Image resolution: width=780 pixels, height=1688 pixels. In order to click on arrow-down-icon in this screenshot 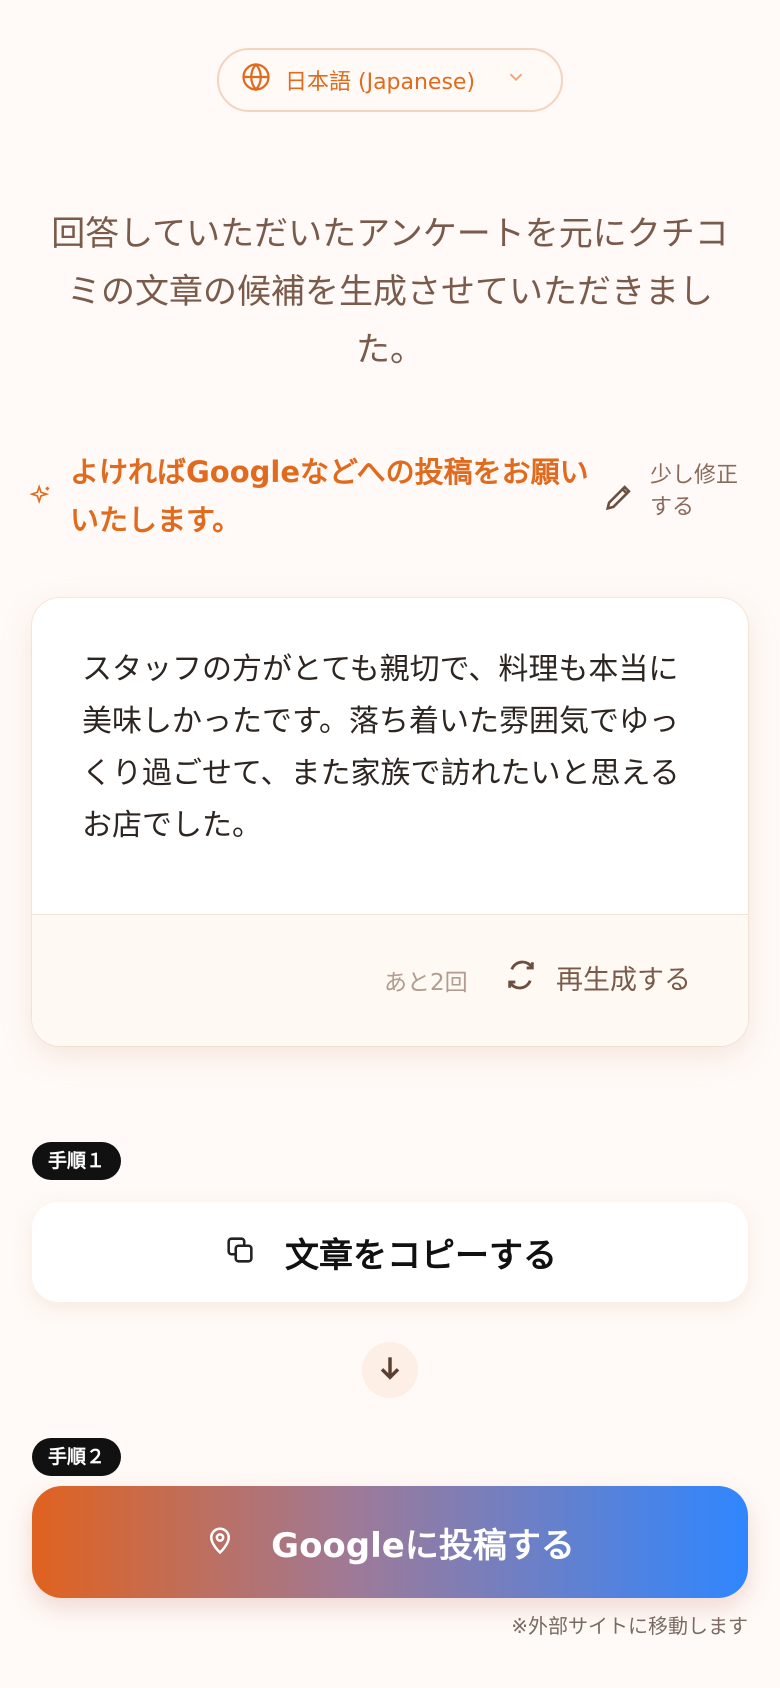, I will do `click(390, 1370)`.